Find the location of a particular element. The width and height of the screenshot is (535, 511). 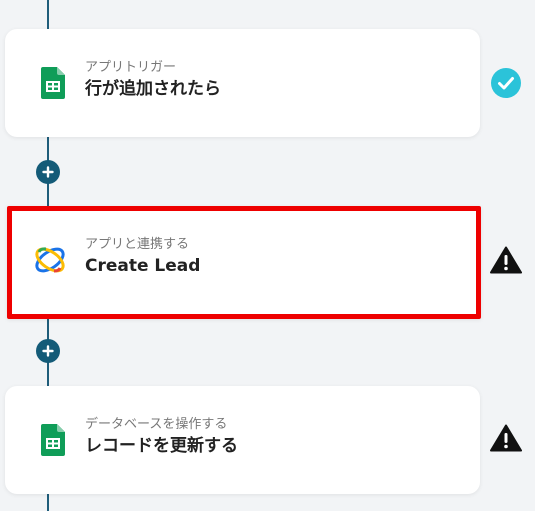

step-title: レコードを更新する is located at coordinates (161, 446).